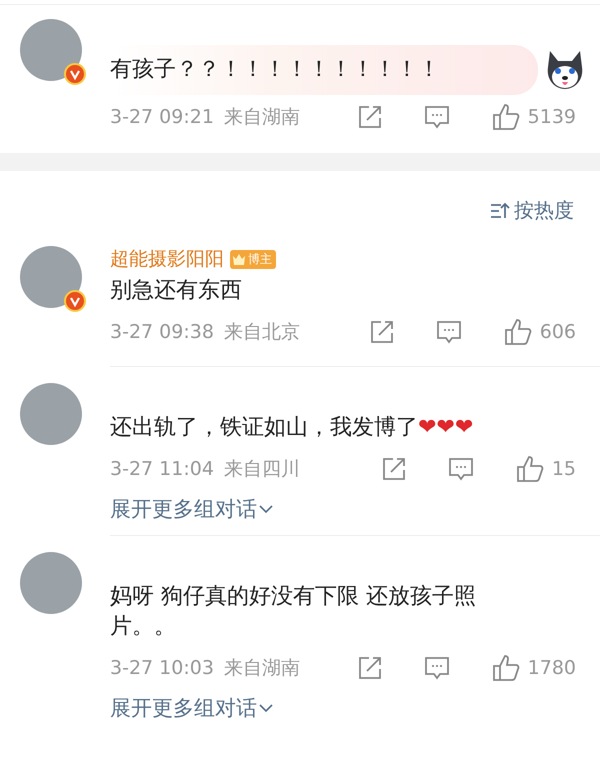  Describe the element at coordinates (262, 332) in the screenshot. I see `comment-location: 来自北京` at that location.